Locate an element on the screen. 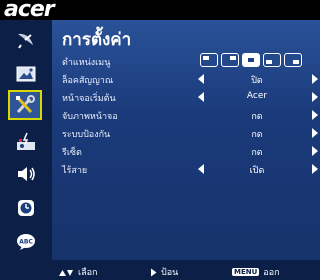 This screenshot has width=320, height=280. row-label: หน้าจอเริ่มต้น is located at coordinates (89, 99).